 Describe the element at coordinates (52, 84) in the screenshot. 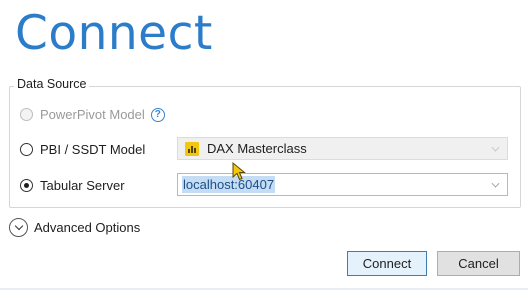

I see `data-source-legend: Data Source` at that location.